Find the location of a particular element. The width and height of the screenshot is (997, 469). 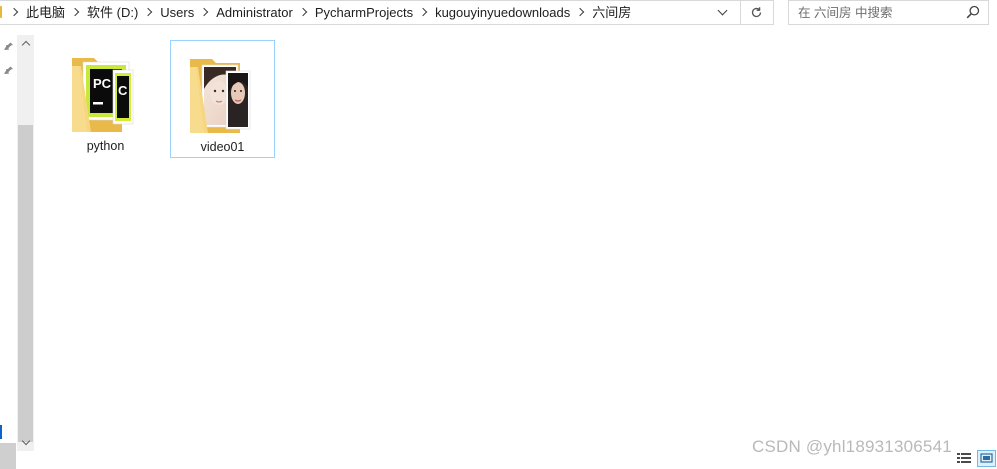

pycharm-folder-icon: PC C is located at coordinates (103, 95).